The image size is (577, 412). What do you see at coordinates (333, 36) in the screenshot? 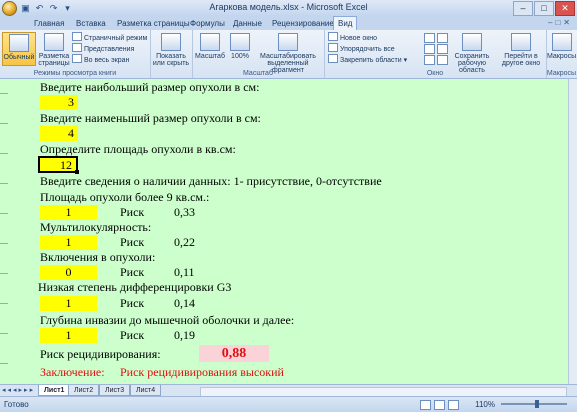
I see `new-window-icon` at bounding box center [333, 36].